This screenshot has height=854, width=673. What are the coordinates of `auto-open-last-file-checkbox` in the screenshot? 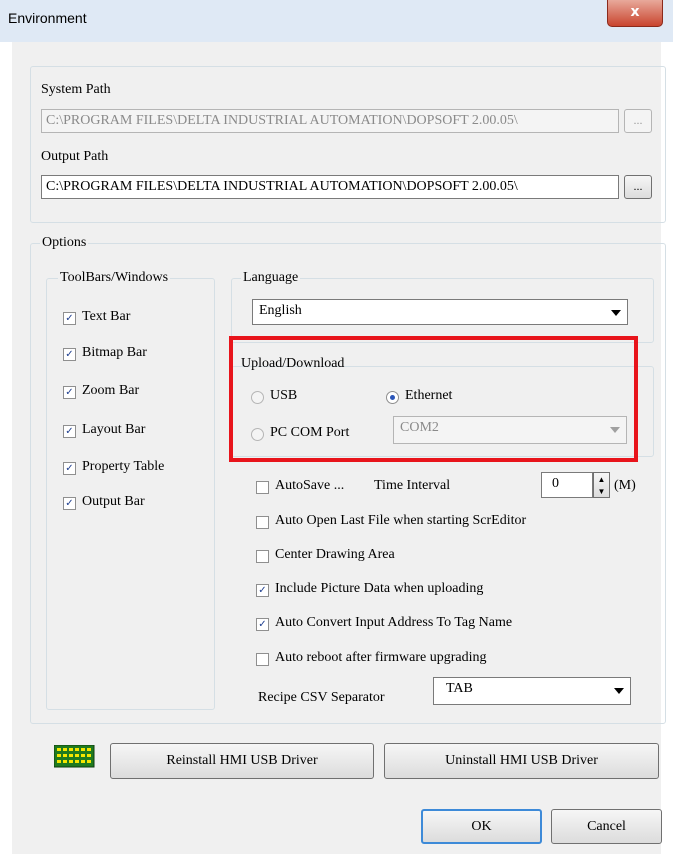 It's located at (262, 522).